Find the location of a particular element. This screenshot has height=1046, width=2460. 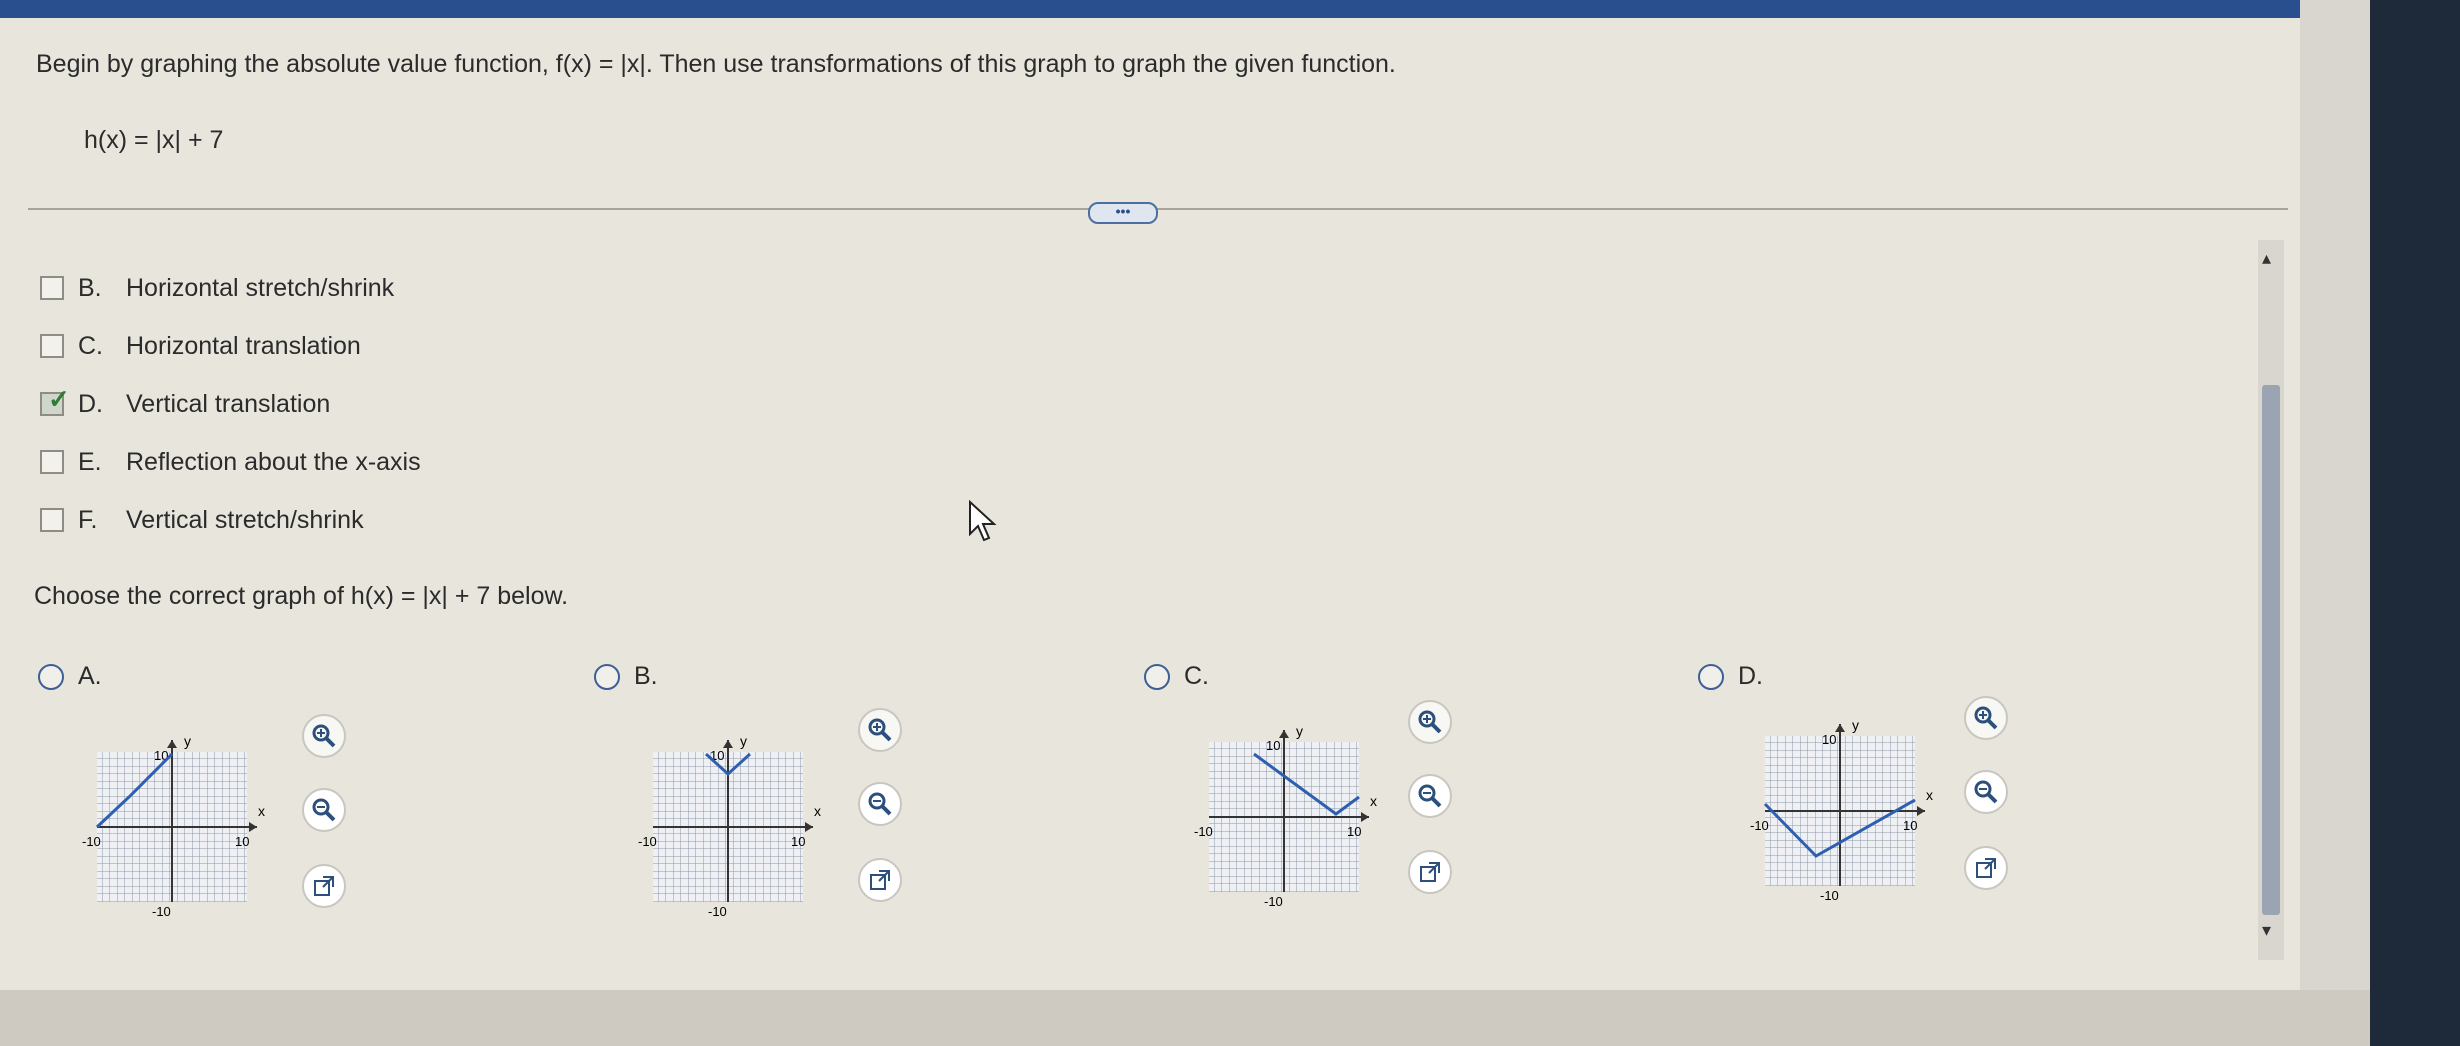

zoom-in-button-c is located at coordinates (1430, 722).